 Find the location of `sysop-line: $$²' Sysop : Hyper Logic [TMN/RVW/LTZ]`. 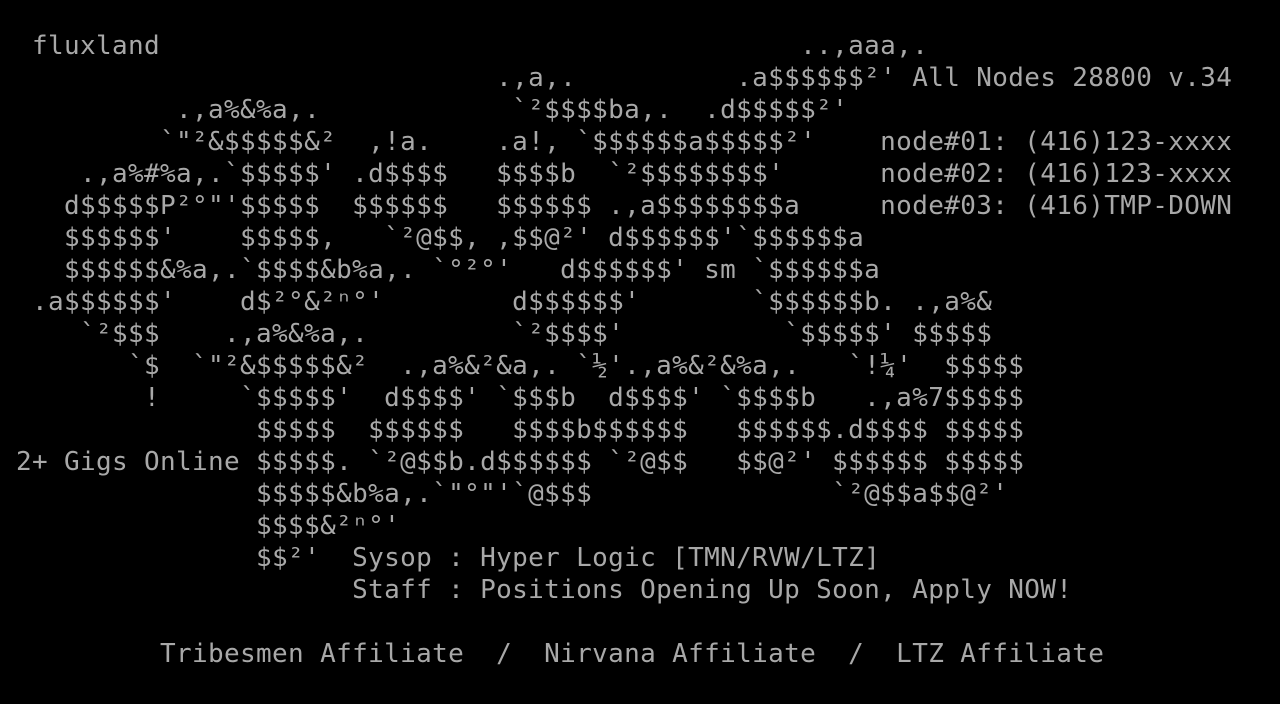

sysop-line: $$²' Sysop : Hyper Logic [TMN/RVW/LTZ] is located at coordinates (440, 558).